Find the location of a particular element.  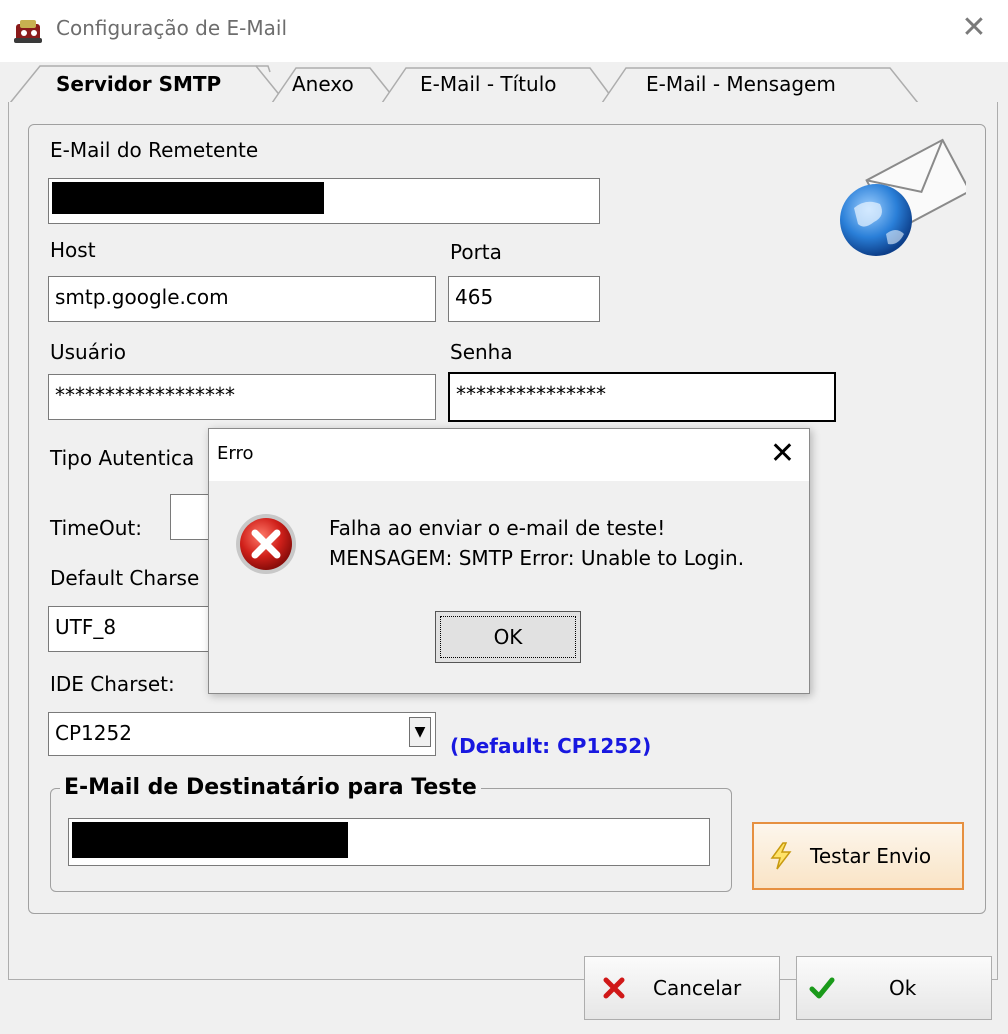

test-send-label: Testar Envio is located at coordinates (871, 856).